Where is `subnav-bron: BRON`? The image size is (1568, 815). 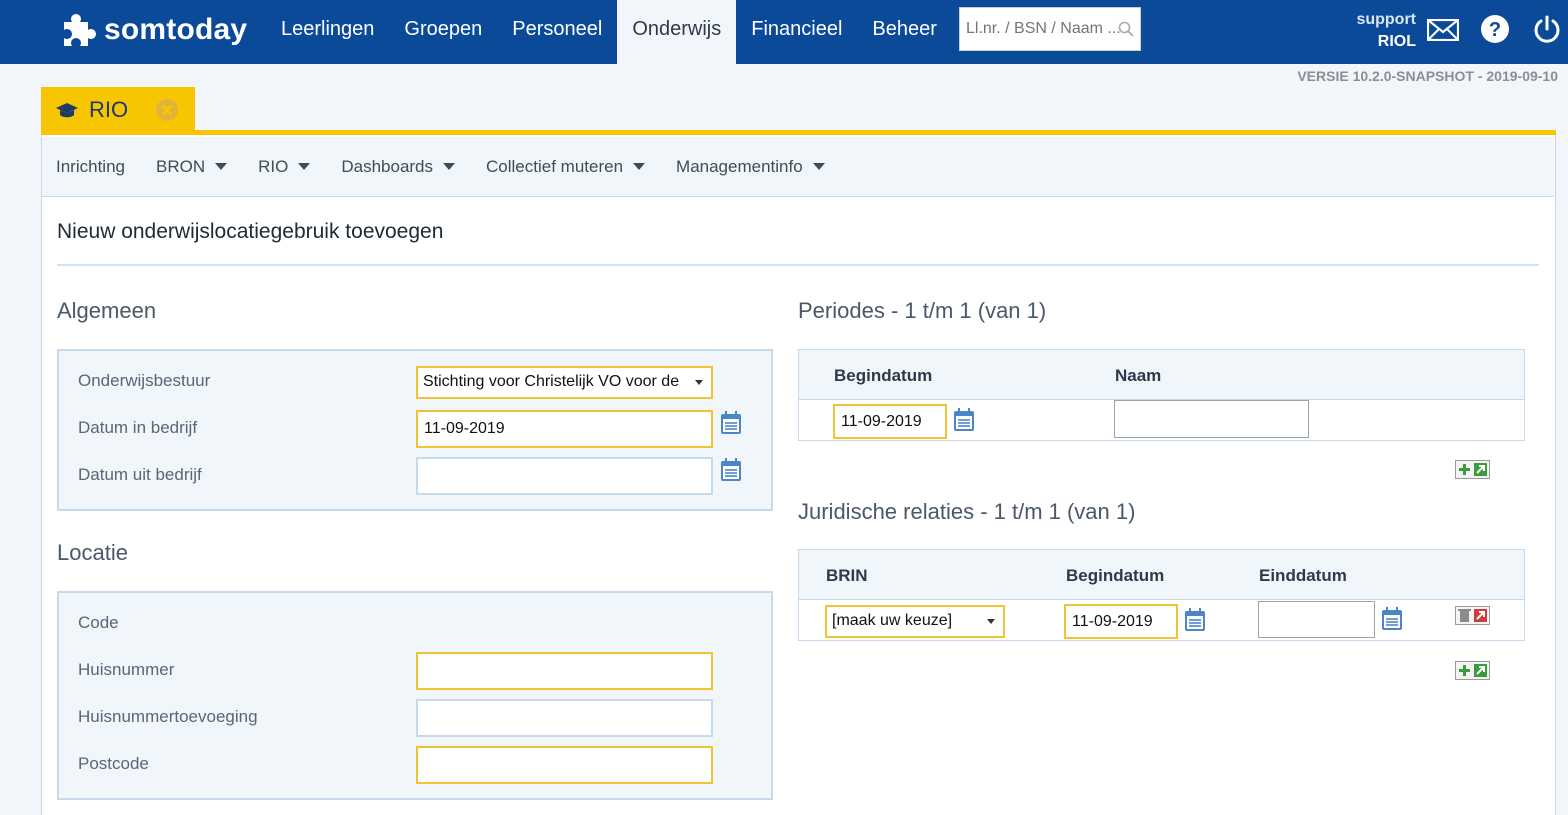
subnav-bron: BRON is located at coordinates (191, 166).